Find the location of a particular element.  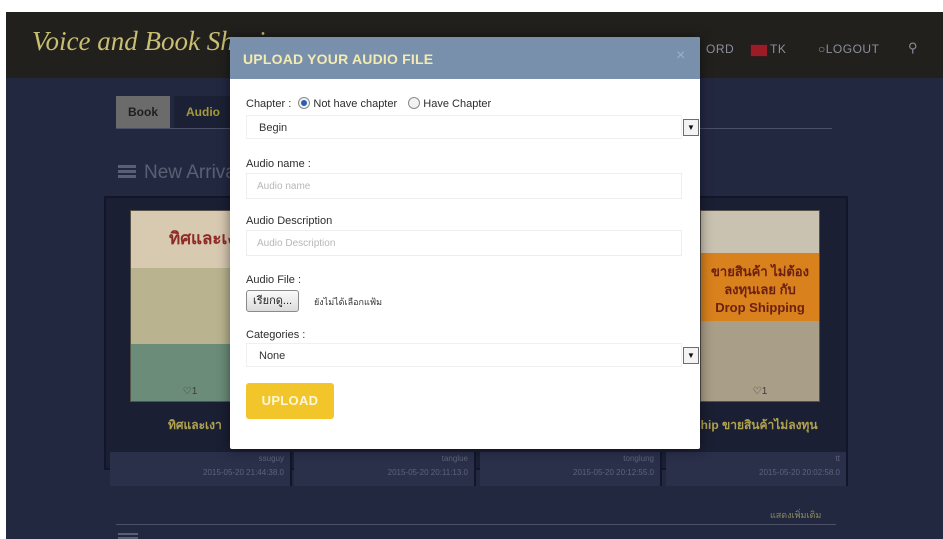

book-title: ทิศและเงา is located at coordinates (195, 425).